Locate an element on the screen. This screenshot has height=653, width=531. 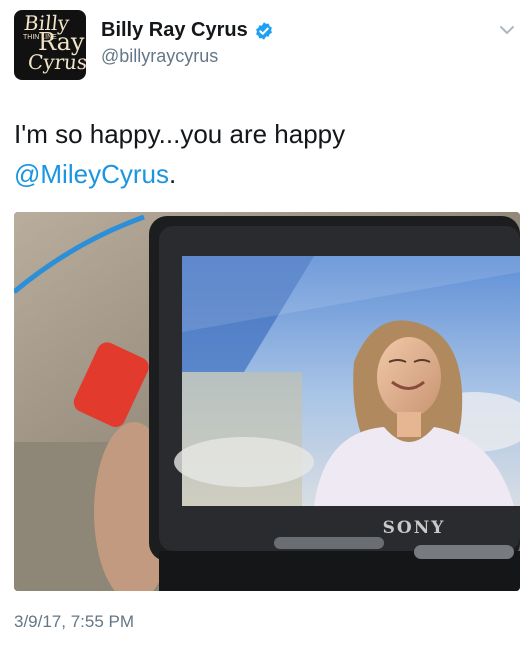
author-name-row: Billy Ray Cyrus is located at coordinates (187, 30).